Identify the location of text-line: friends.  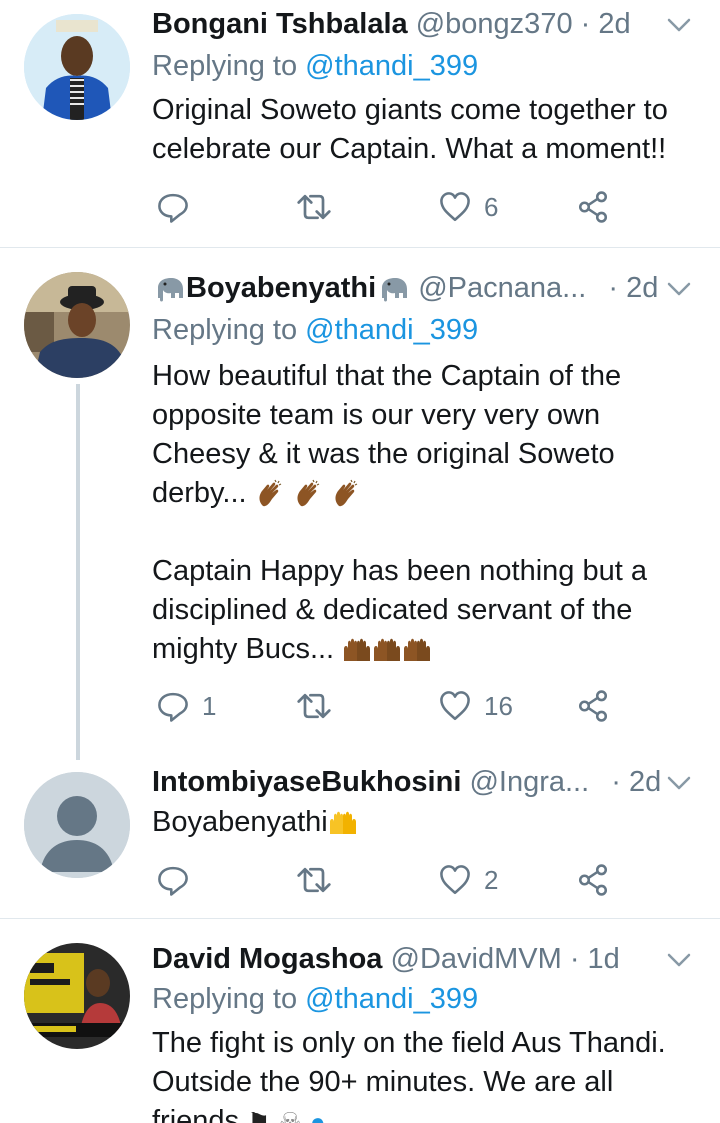
(196, 1114).